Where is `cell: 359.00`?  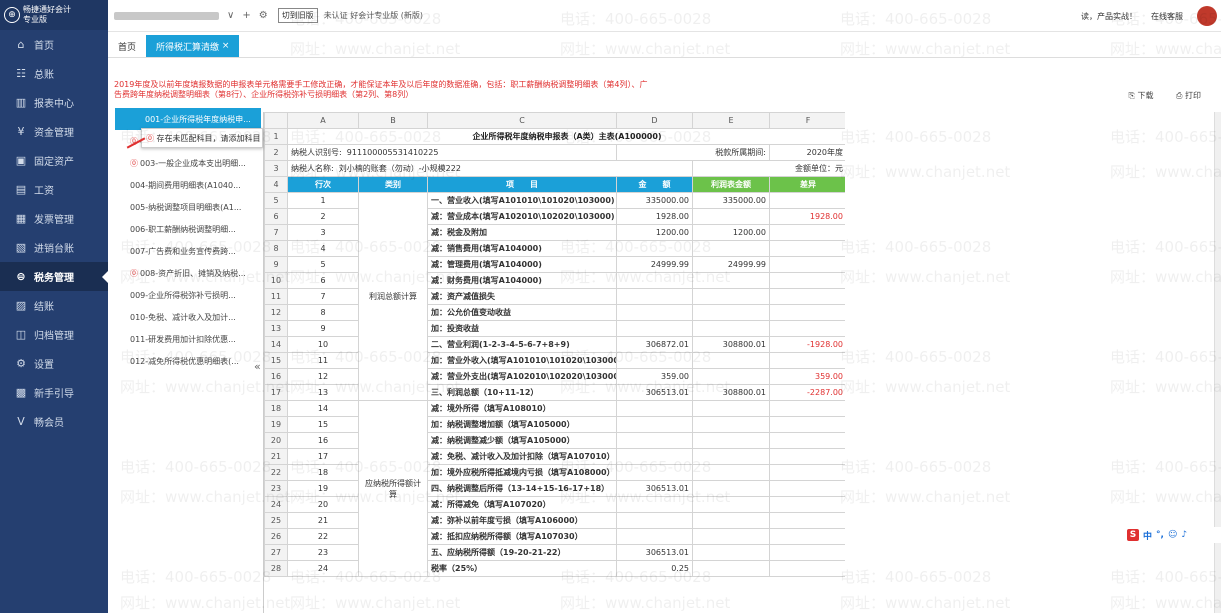
cell: 359.00 is located at coordinates (807, 376).